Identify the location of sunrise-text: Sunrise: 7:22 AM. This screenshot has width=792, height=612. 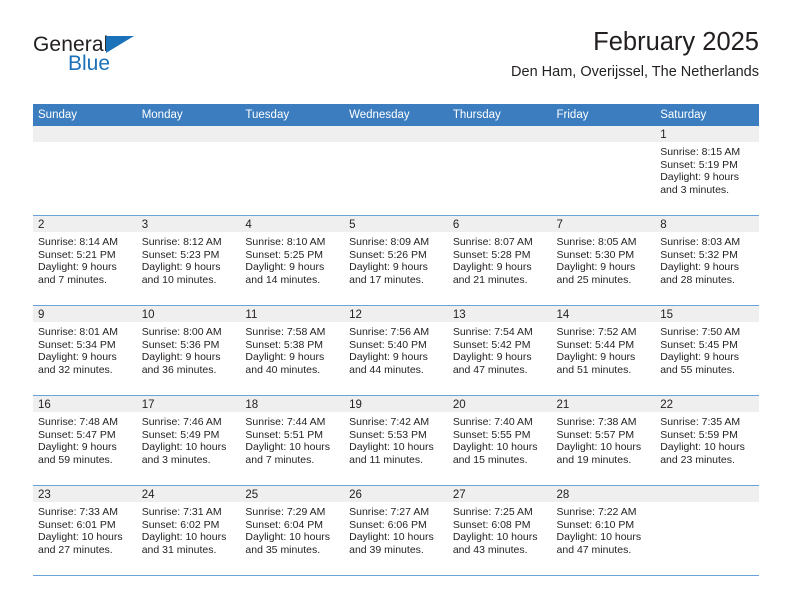
(596, 512).